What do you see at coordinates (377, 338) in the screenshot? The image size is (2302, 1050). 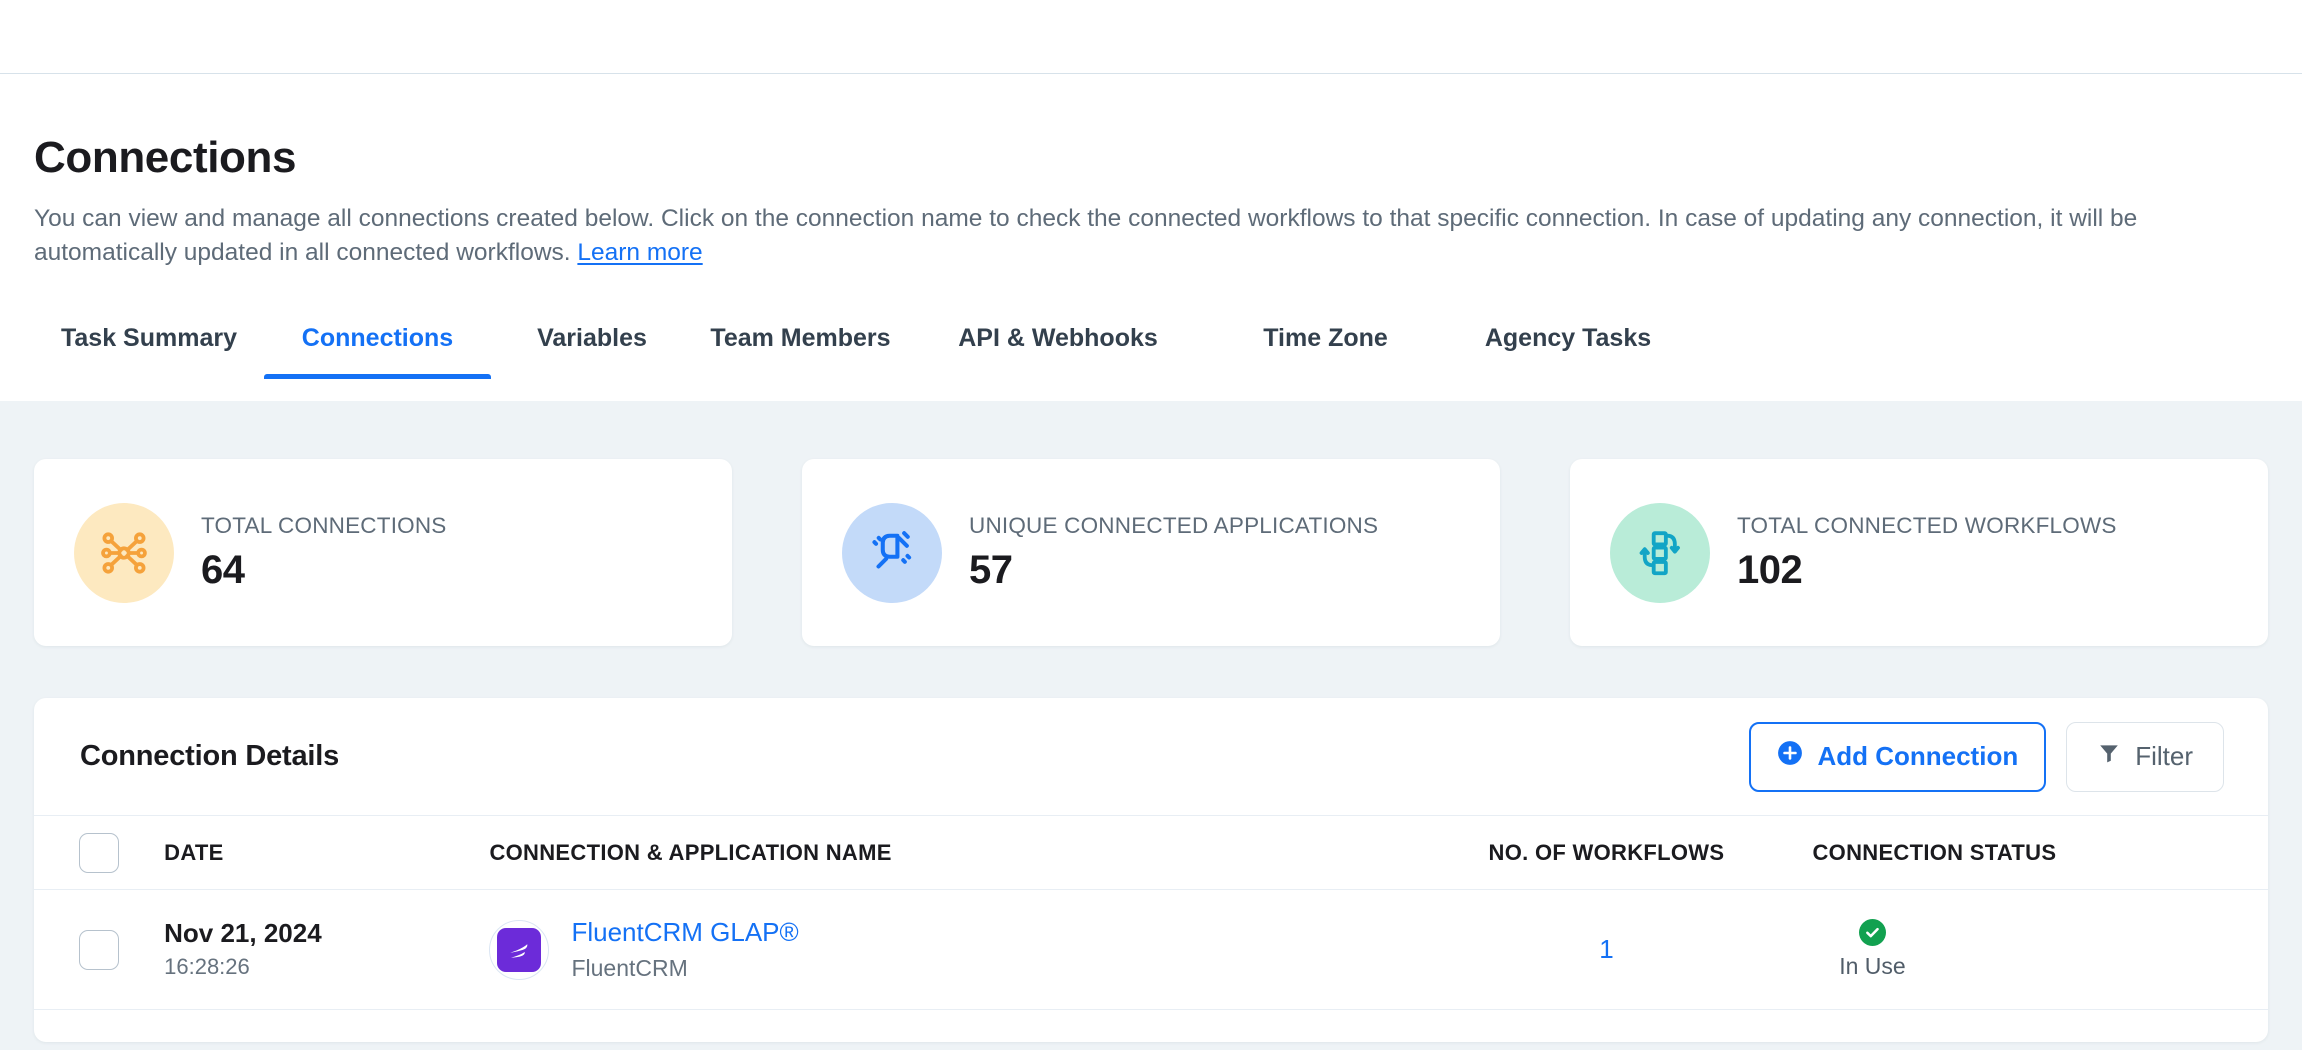 I see `tab-label: Connections` at bounding box center [377, 338].